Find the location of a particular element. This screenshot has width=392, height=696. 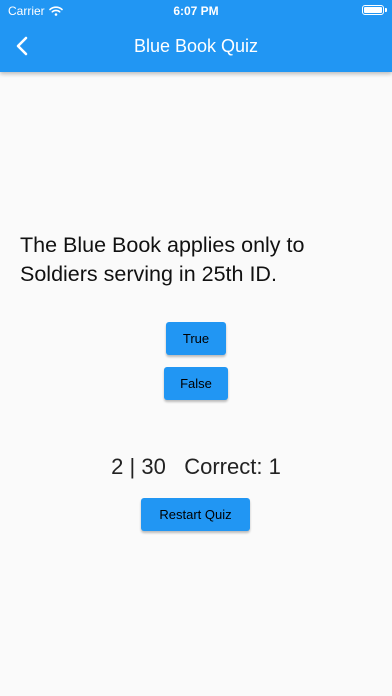

false-button-label: False is located at coordinates (196, 383).